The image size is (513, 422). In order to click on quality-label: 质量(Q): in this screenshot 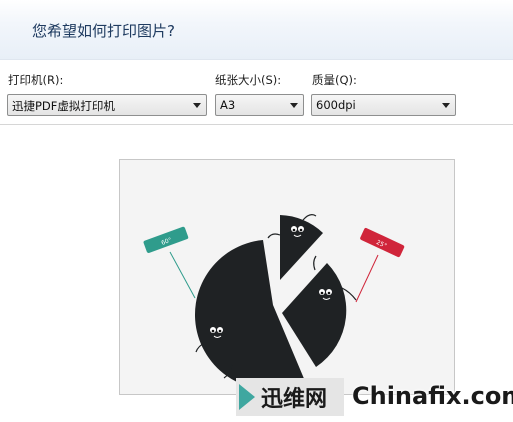, I will do `click(334, 80)`.